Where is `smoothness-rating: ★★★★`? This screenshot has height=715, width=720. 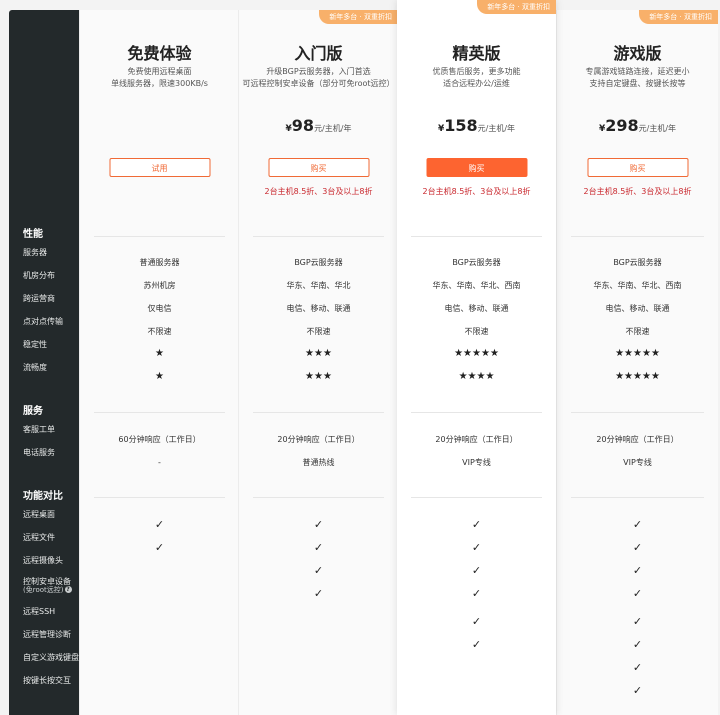 smoothness-rating: ★★★★ is located at coordinates (476, 376).